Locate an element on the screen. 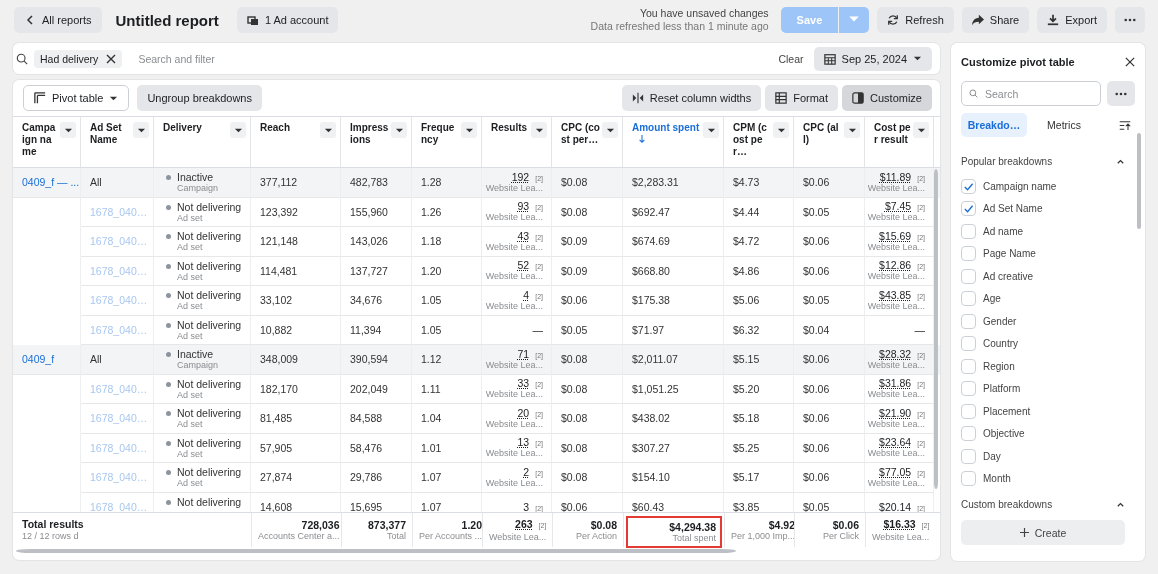 The image size is (1158, 574). table-cell: 1.18 is located at coordinates (431, 241).